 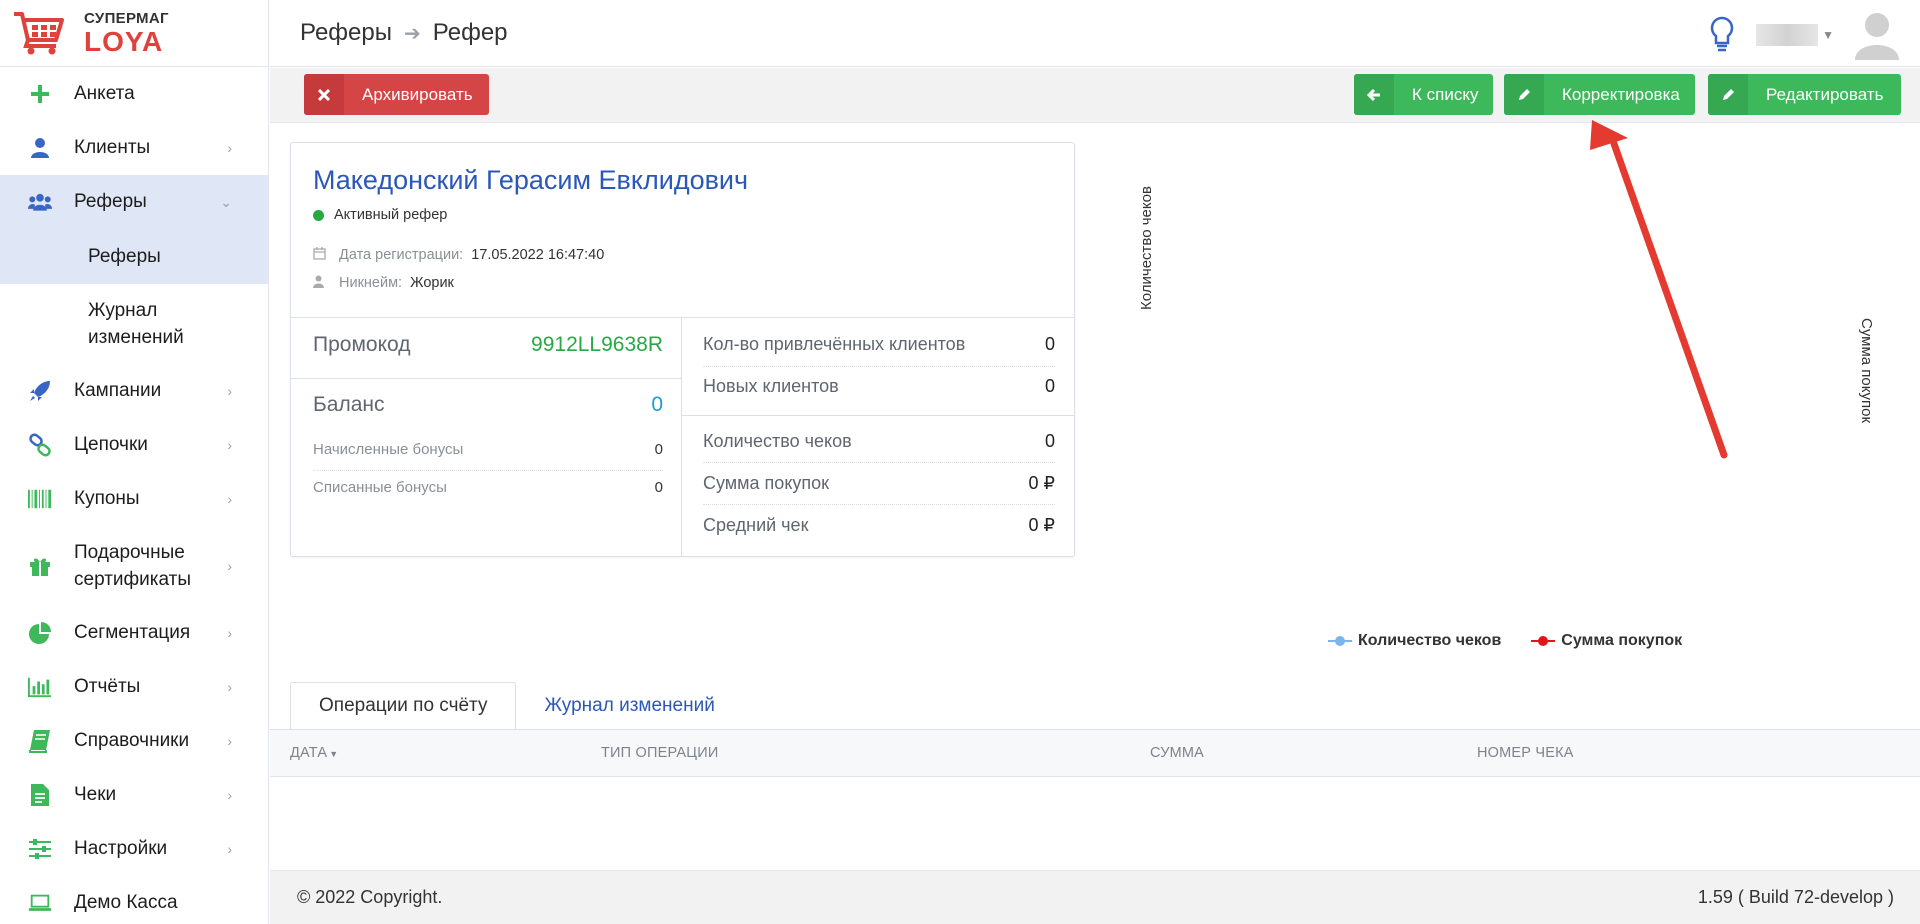 What do you see at coordinates (95, 794) in the screenshot?
I see `sidebar-item-label: Чеки` at bounding box center [95, 794].